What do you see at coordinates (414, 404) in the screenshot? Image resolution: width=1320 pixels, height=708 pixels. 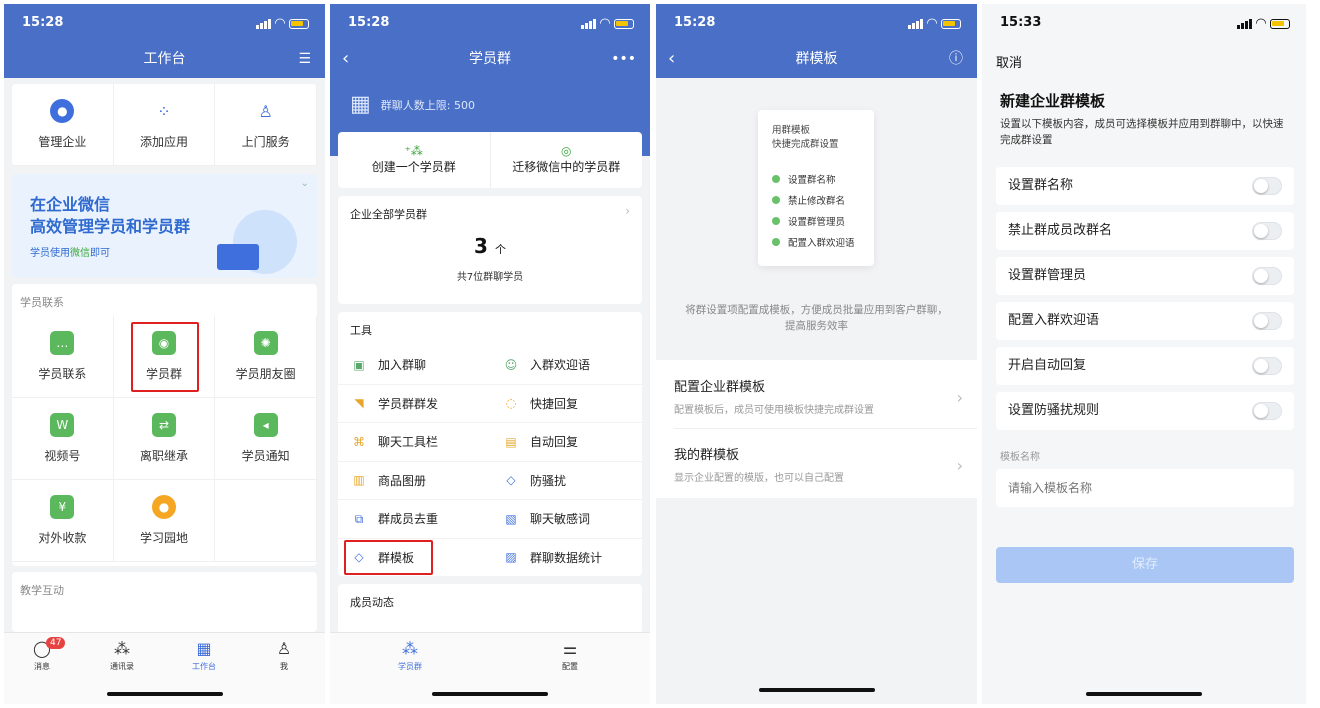 I see `tool-broadcast: ◥ 学员群群发` at bounding box center [414, 404].